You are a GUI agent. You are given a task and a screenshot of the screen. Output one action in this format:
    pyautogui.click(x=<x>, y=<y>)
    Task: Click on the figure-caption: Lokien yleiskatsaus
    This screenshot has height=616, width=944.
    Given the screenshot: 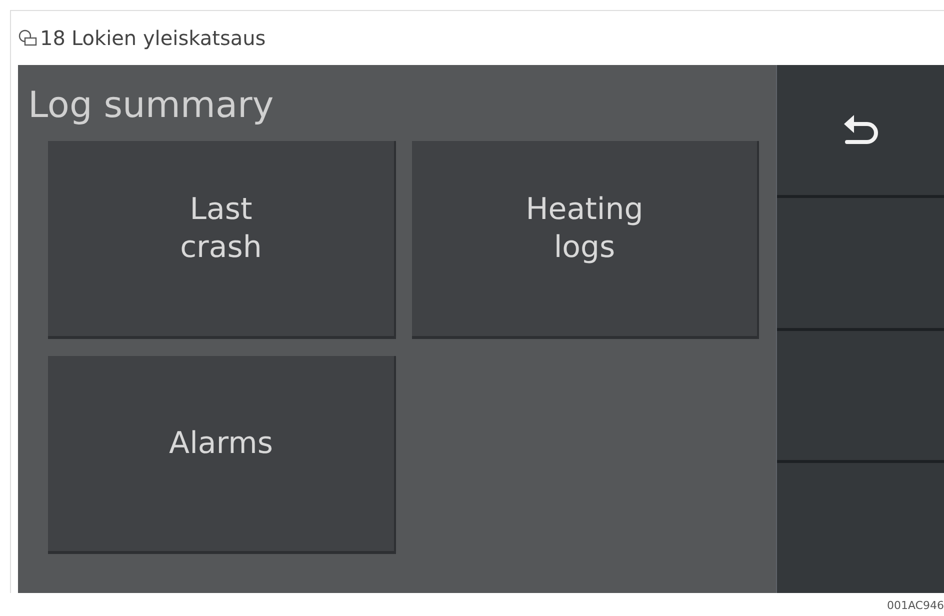 What is the action you would take?
    pyautogui.click(x=168, y=38)
    